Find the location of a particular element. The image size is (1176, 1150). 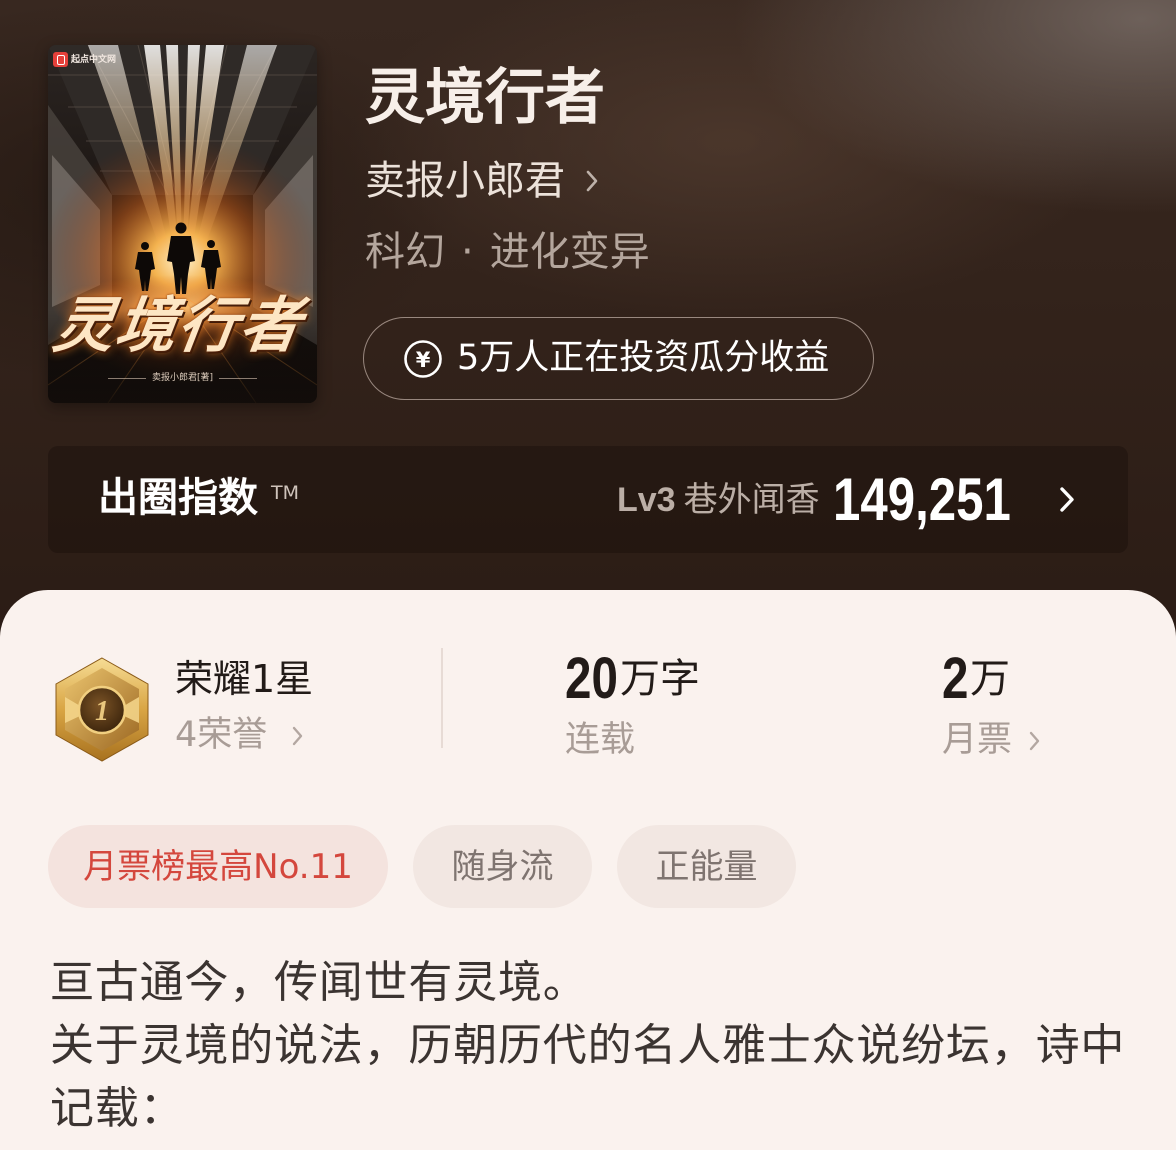

honor-count: 4荣誉 is located at coordinates (221, 735).